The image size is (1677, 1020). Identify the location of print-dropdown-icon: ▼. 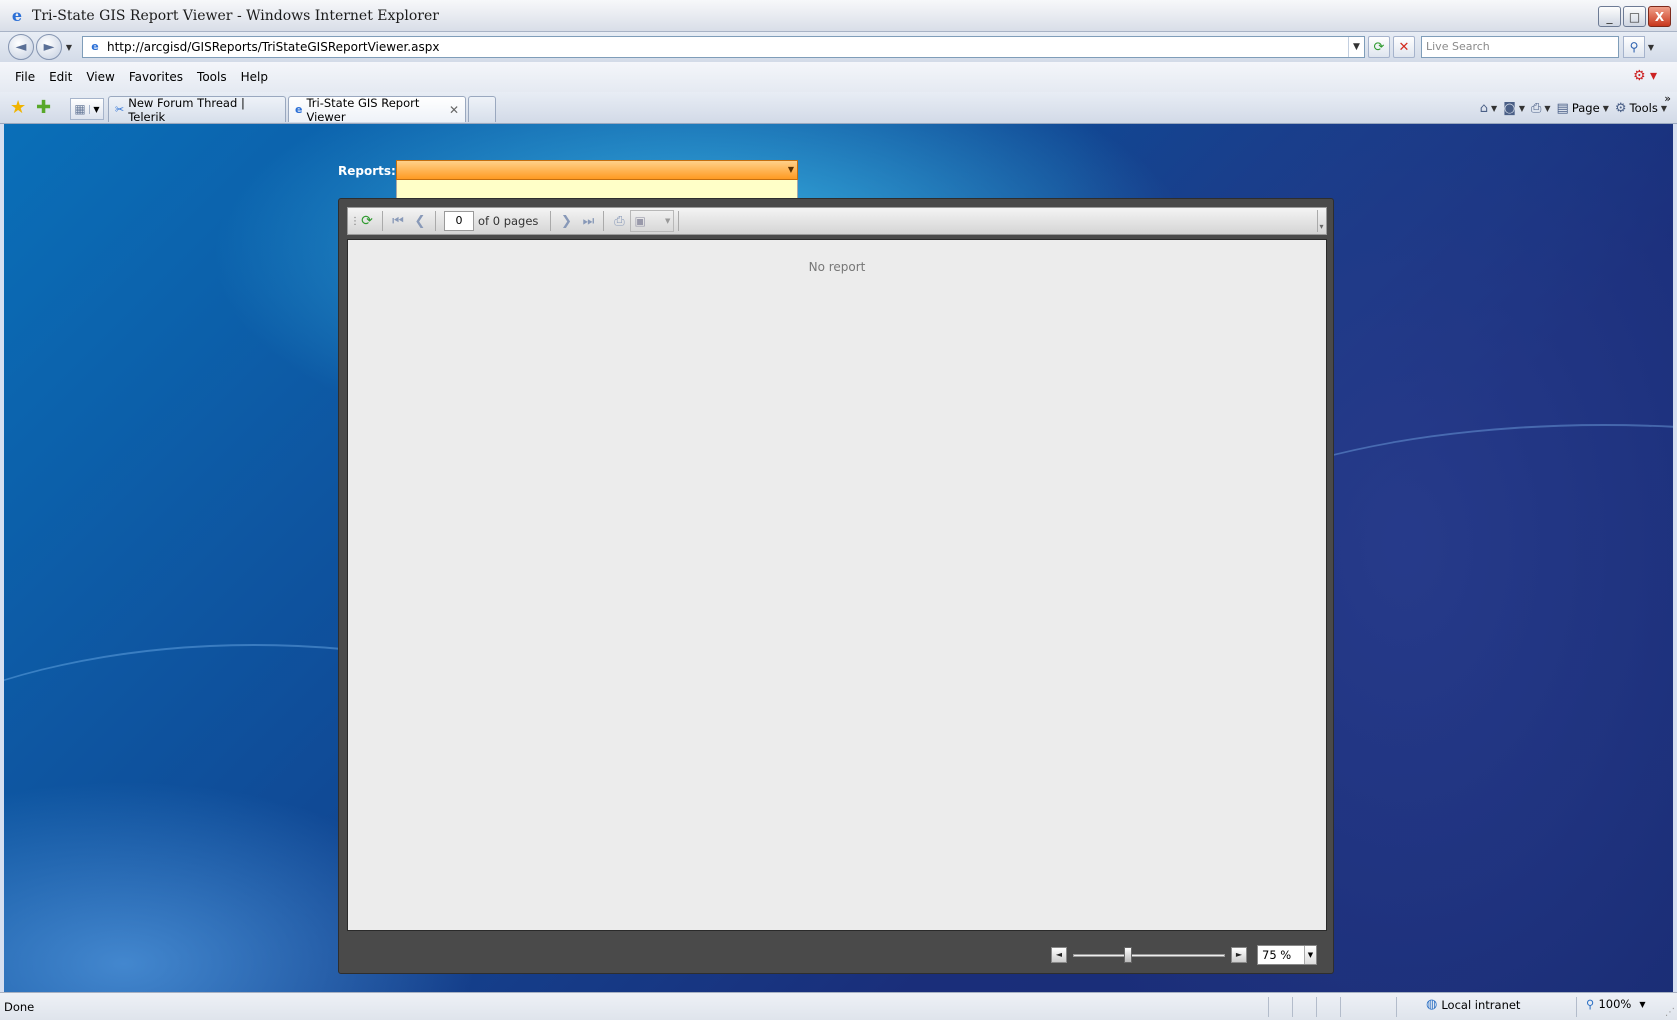
(1547, 108).